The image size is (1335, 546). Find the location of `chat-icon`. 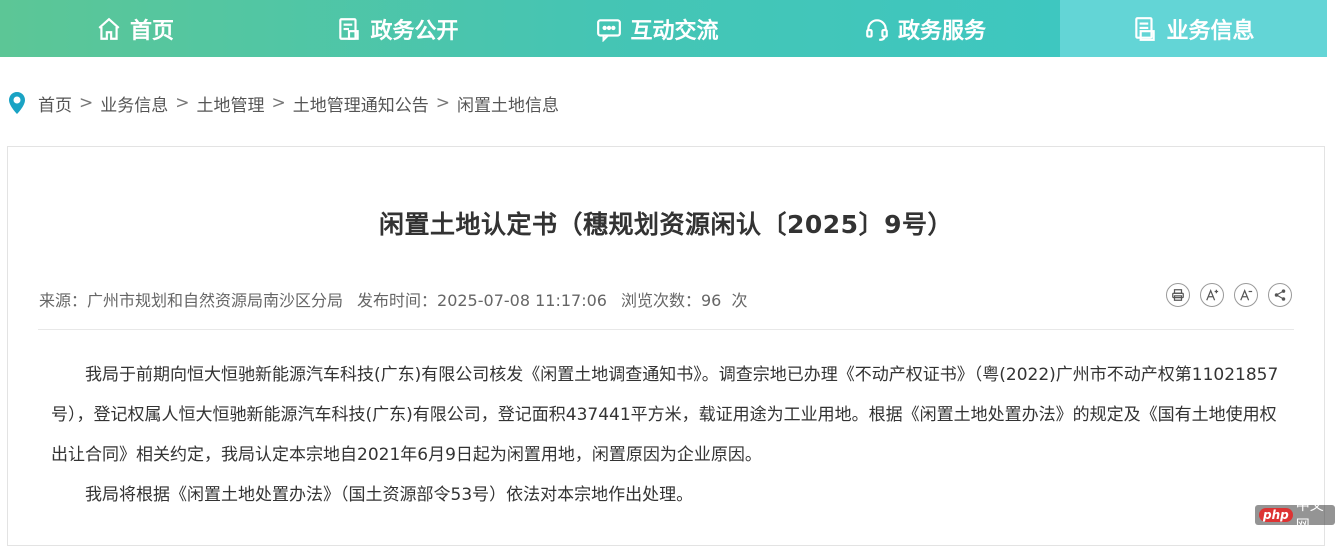

chat-icon is located at coordinates (609, 29).